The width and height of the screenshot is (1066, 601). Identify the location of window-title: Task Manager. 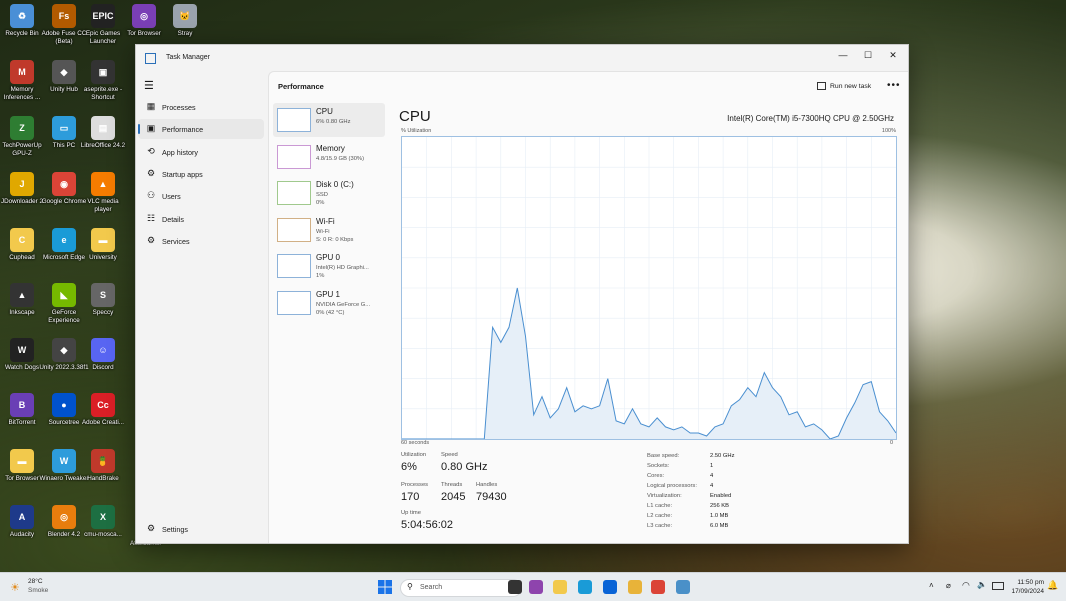
(188, 57).